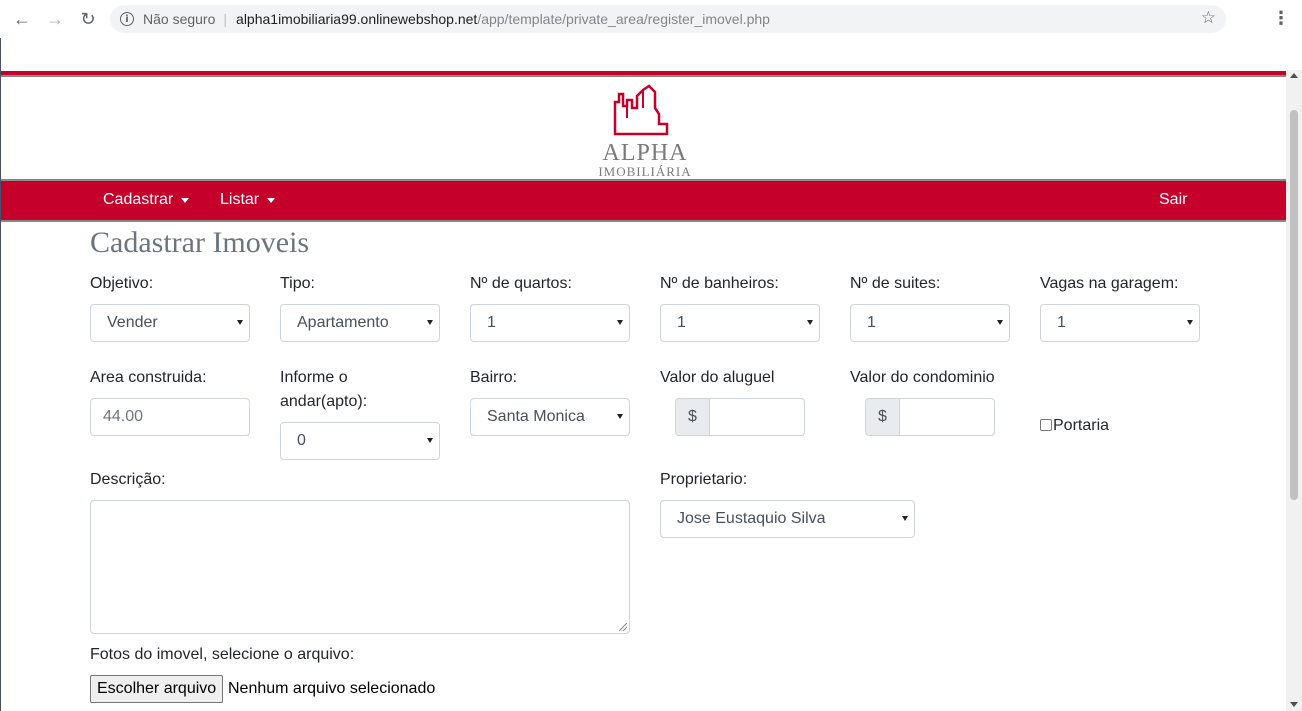  Describe the element at coordinates (170, 417) in the screenshot. I see `area-input: 44.00` at that location.